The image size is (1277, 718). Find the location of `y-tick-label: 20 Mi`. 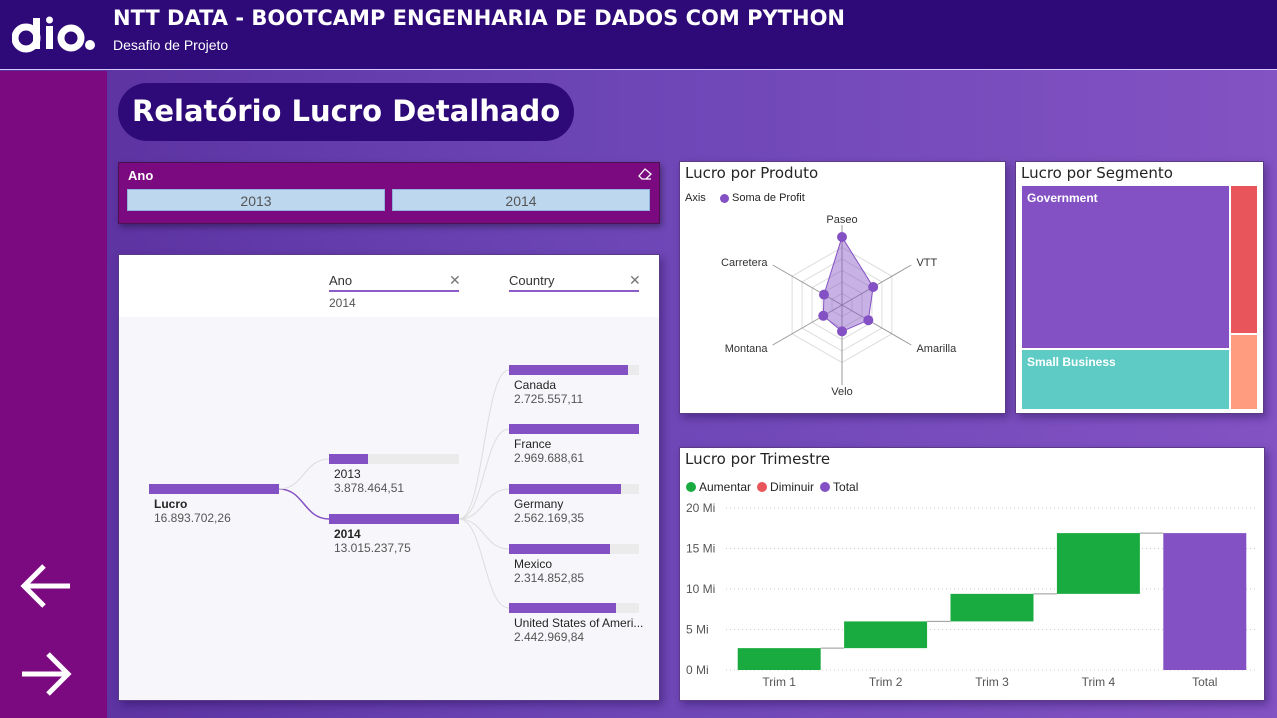

y-tick-label: 20 Mi is located at coordinates (700, 508).